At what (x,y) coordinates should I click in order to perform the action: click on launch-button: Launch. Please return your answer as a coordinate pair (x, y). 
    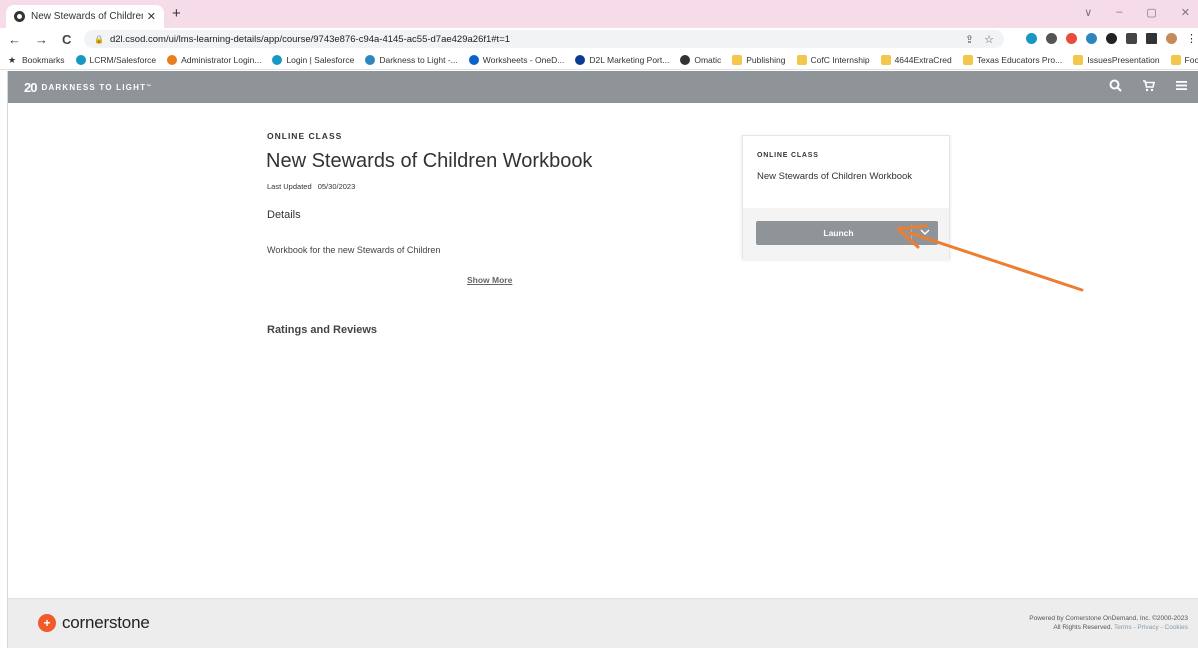
    Looking at the image, I should click on (847, 233).